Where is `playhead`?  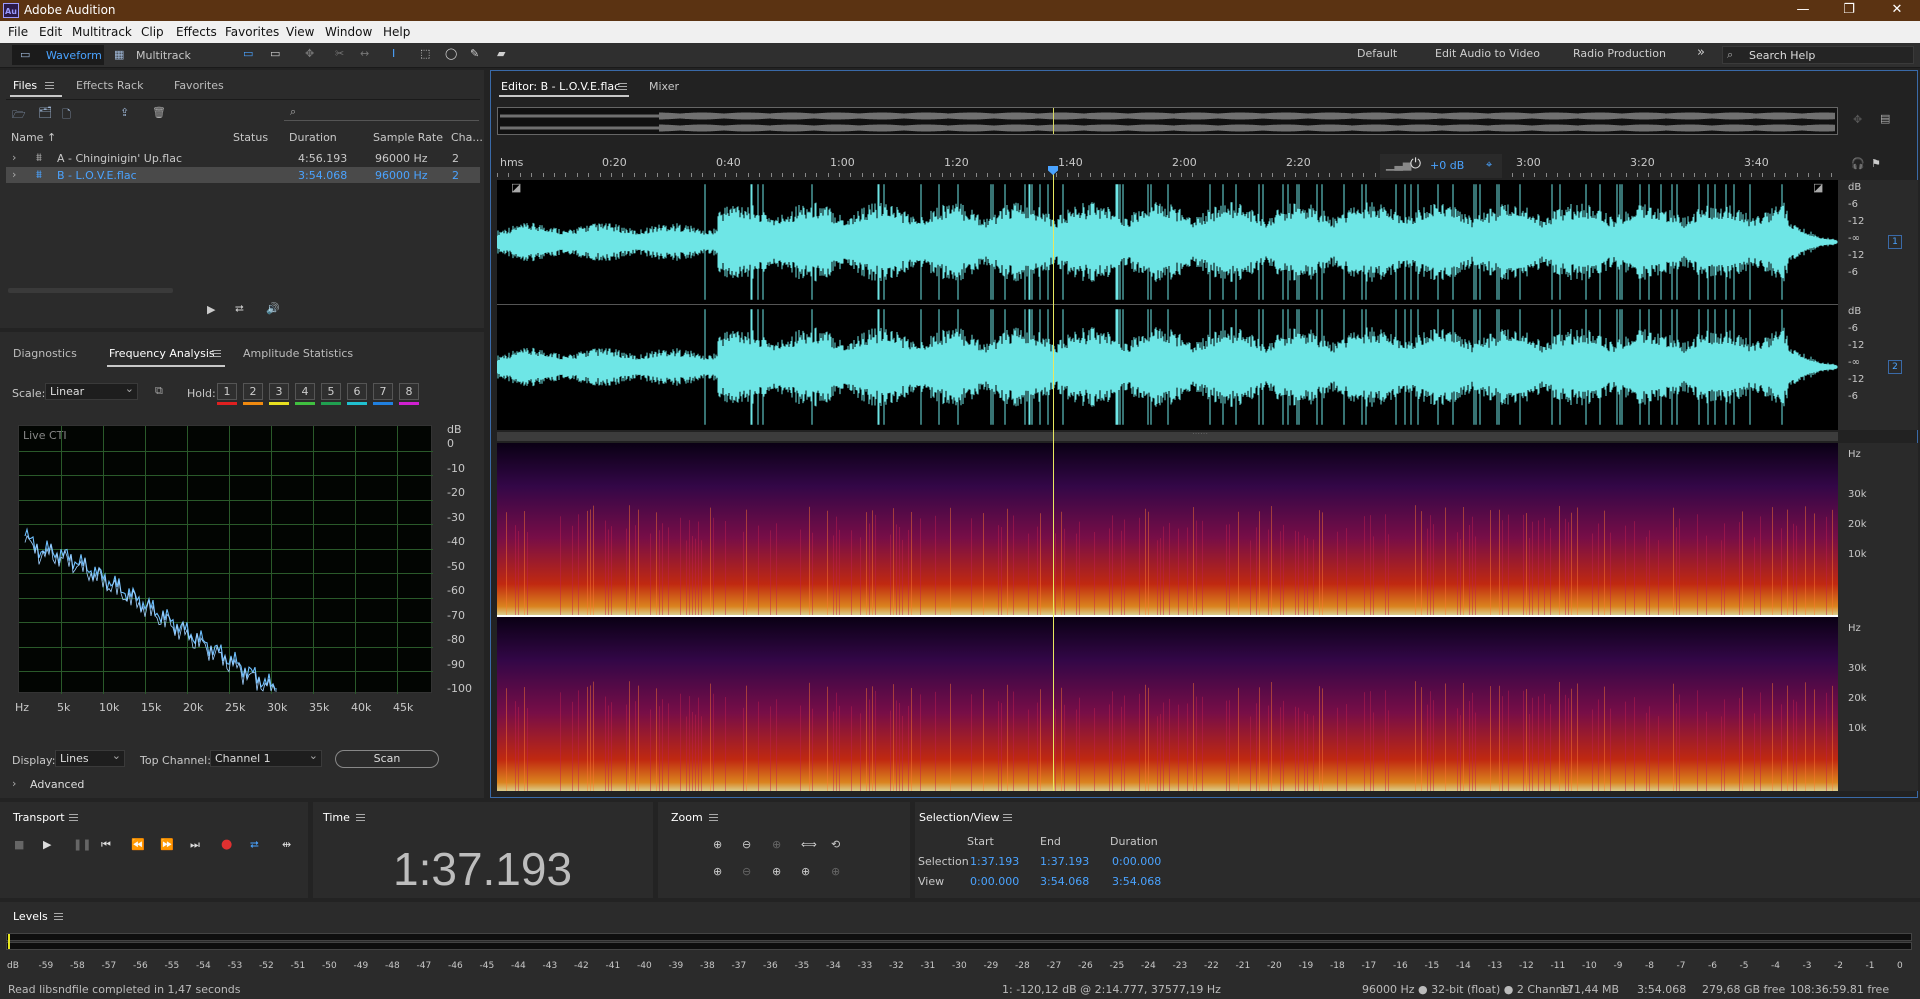 playhead is located at coordinates (1053, 479).